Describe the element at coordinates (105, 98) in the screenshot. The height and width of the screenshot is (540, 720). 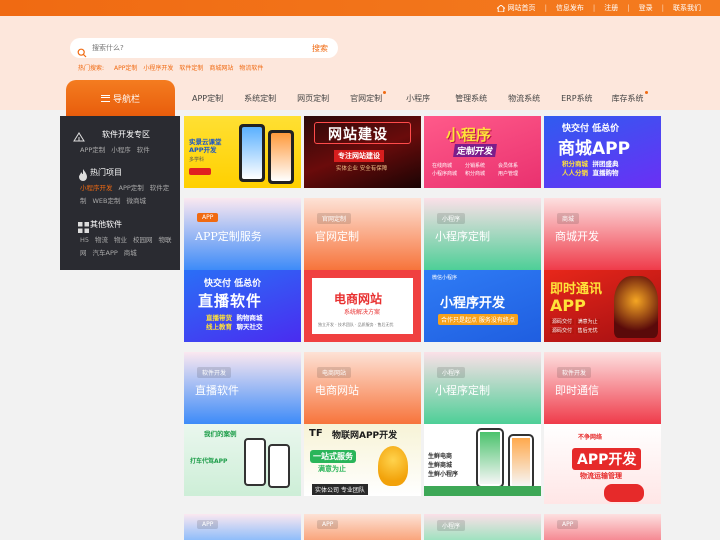
I see `menu-icon` at that location.